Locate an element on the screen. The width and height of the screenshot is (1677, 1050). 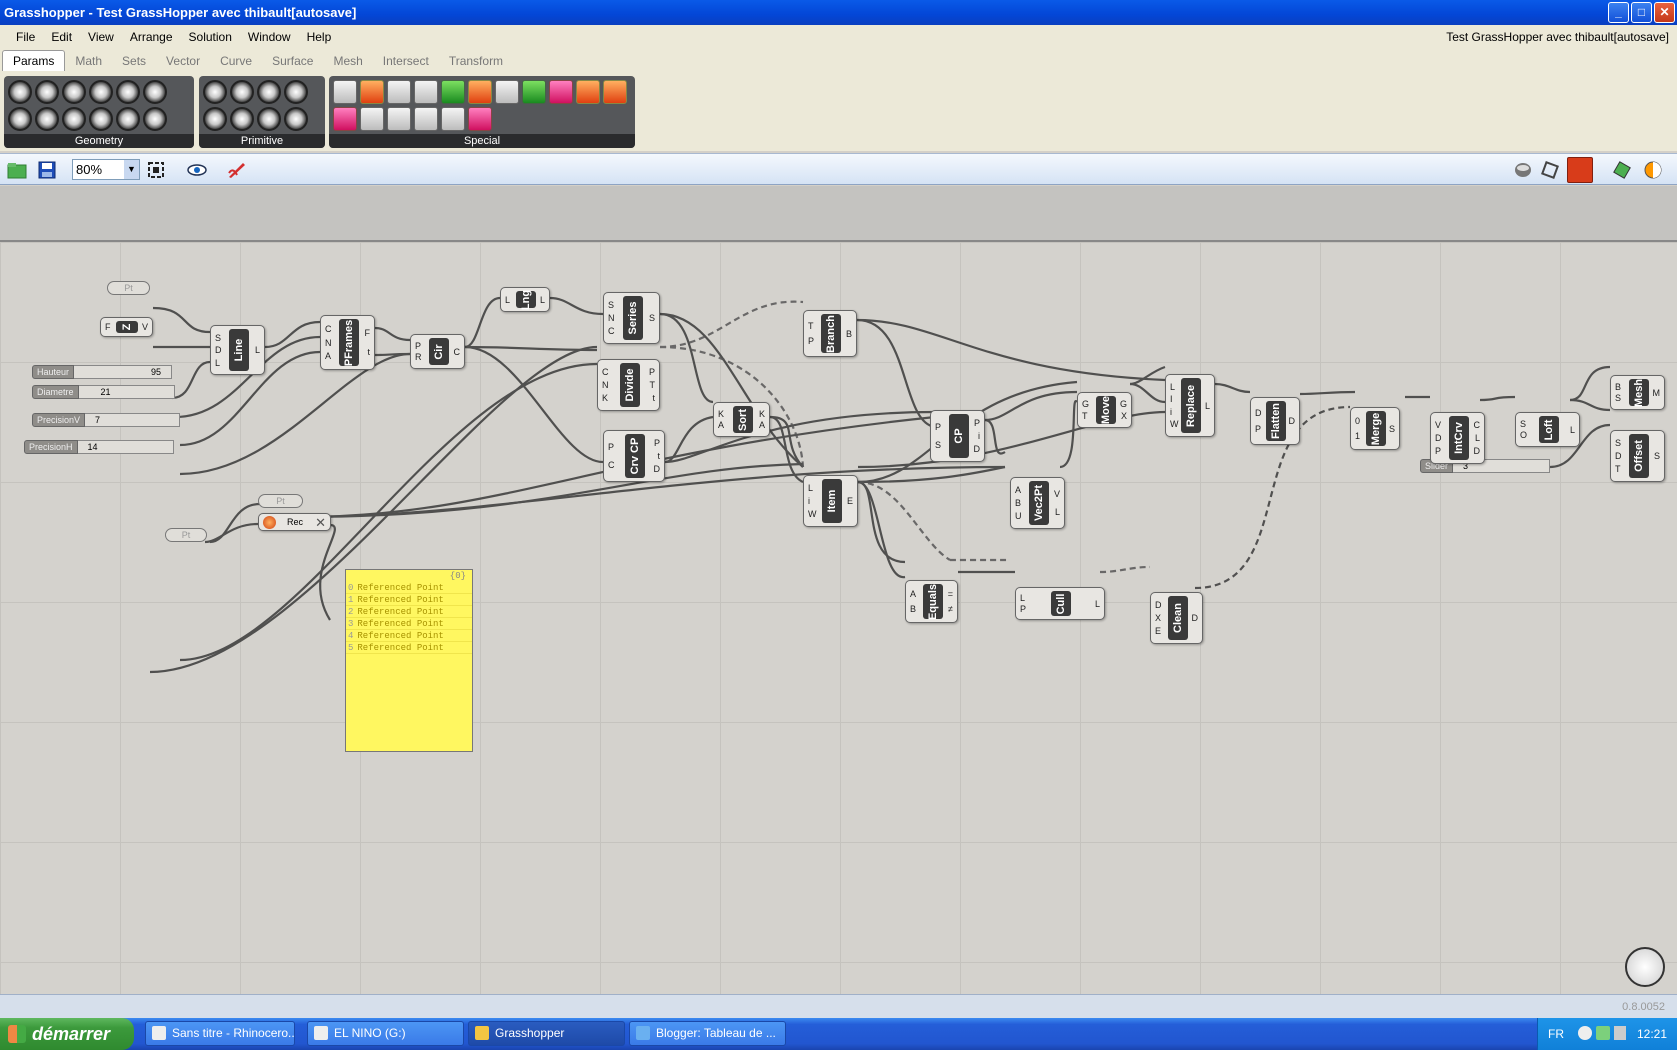
value-list-icon is located at coordinates (345, 119).